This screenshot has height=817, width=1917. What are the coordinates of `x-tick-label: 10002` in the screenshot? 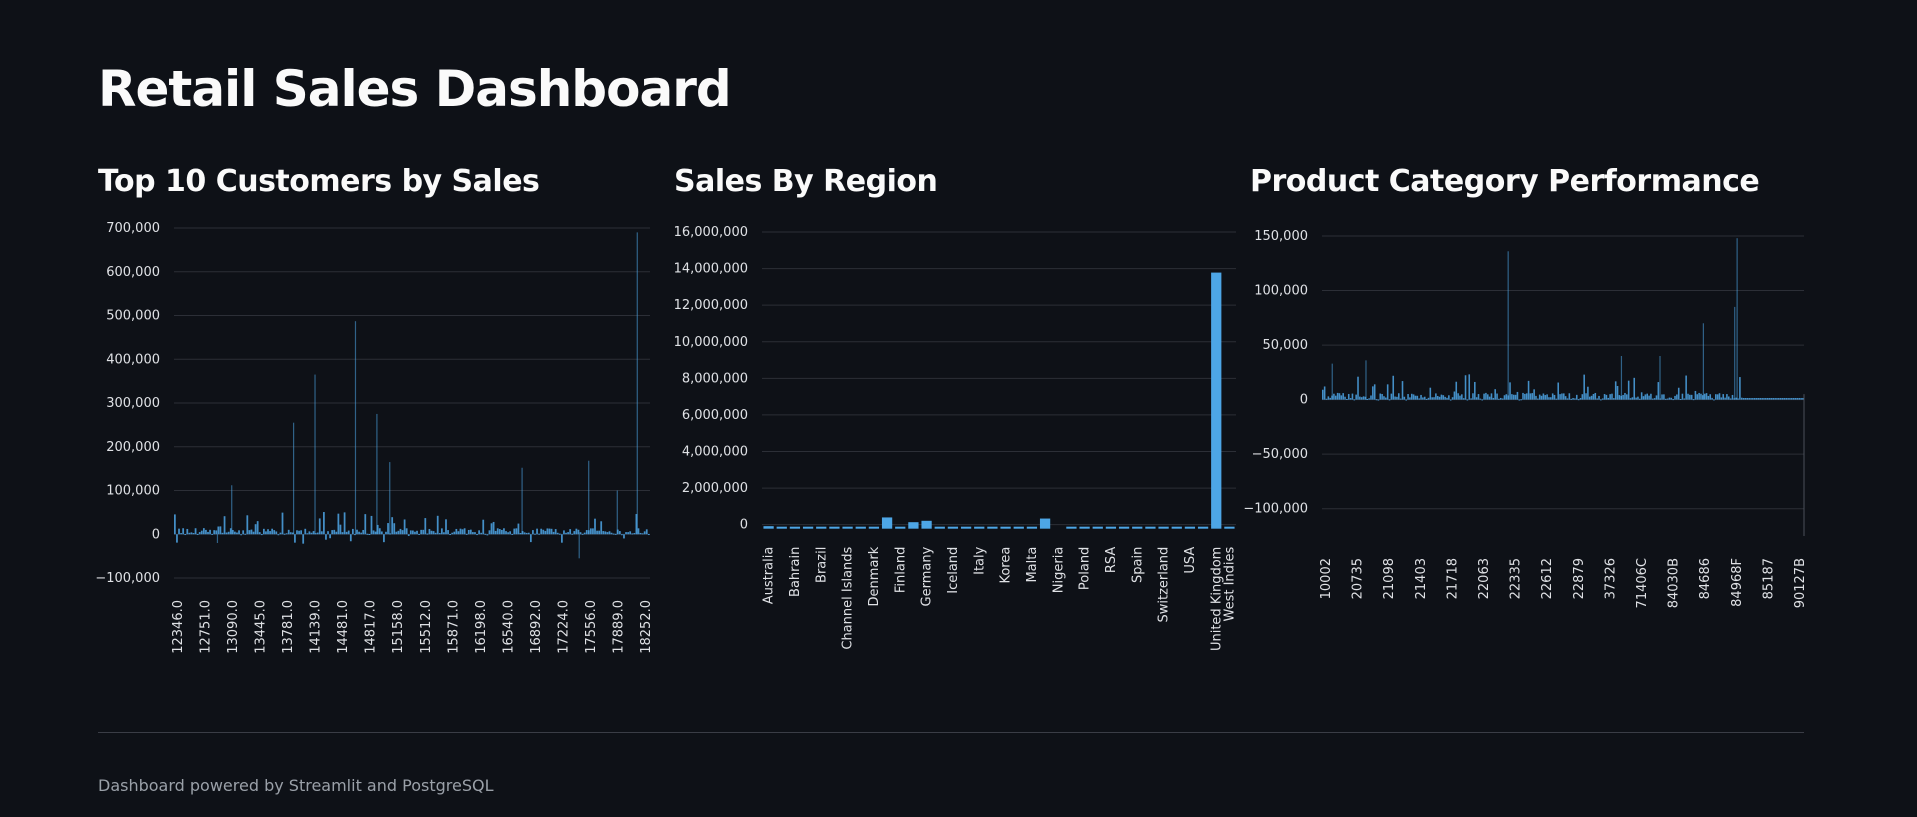 It's located at (1326, 578).